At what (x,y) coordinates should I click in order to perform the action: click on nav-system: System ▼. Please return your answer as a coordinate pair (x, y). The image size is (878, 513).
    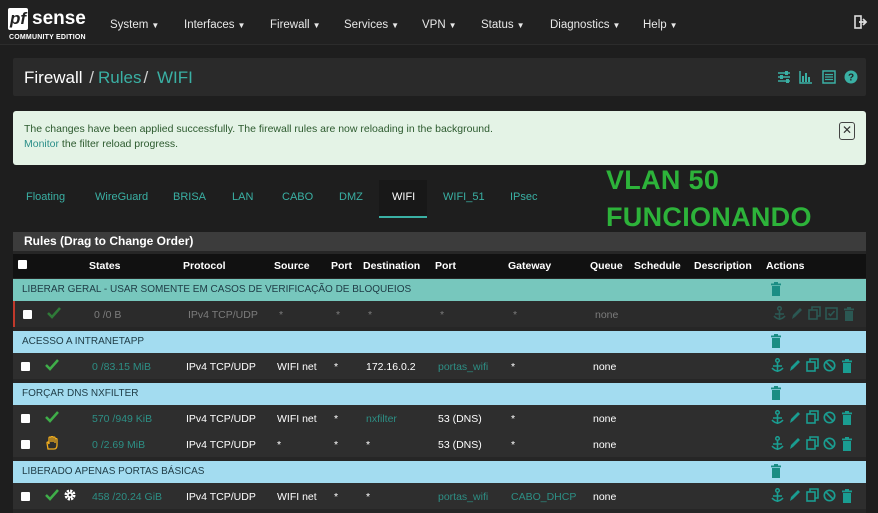
    Looking at the image, I should click on (134, 22).